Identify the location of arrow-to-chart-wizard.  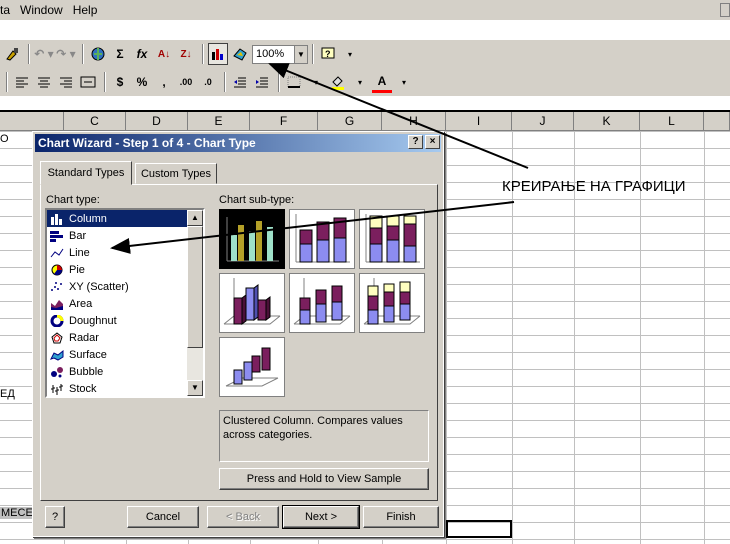
(398, 116).